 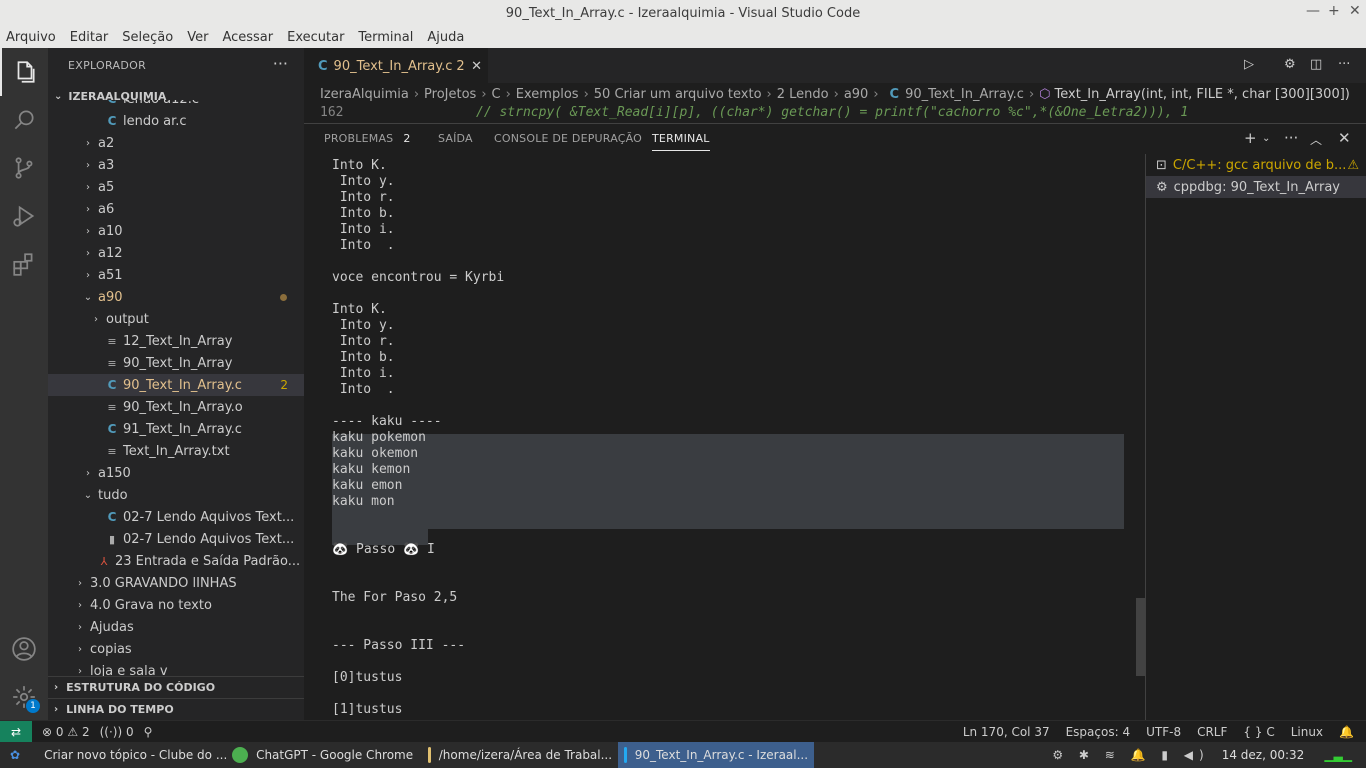 What do you see at coordinates (176, 105) in the screenshot?
I see `tree-item: Clendo a12.c` at bounding box center [176, 105].